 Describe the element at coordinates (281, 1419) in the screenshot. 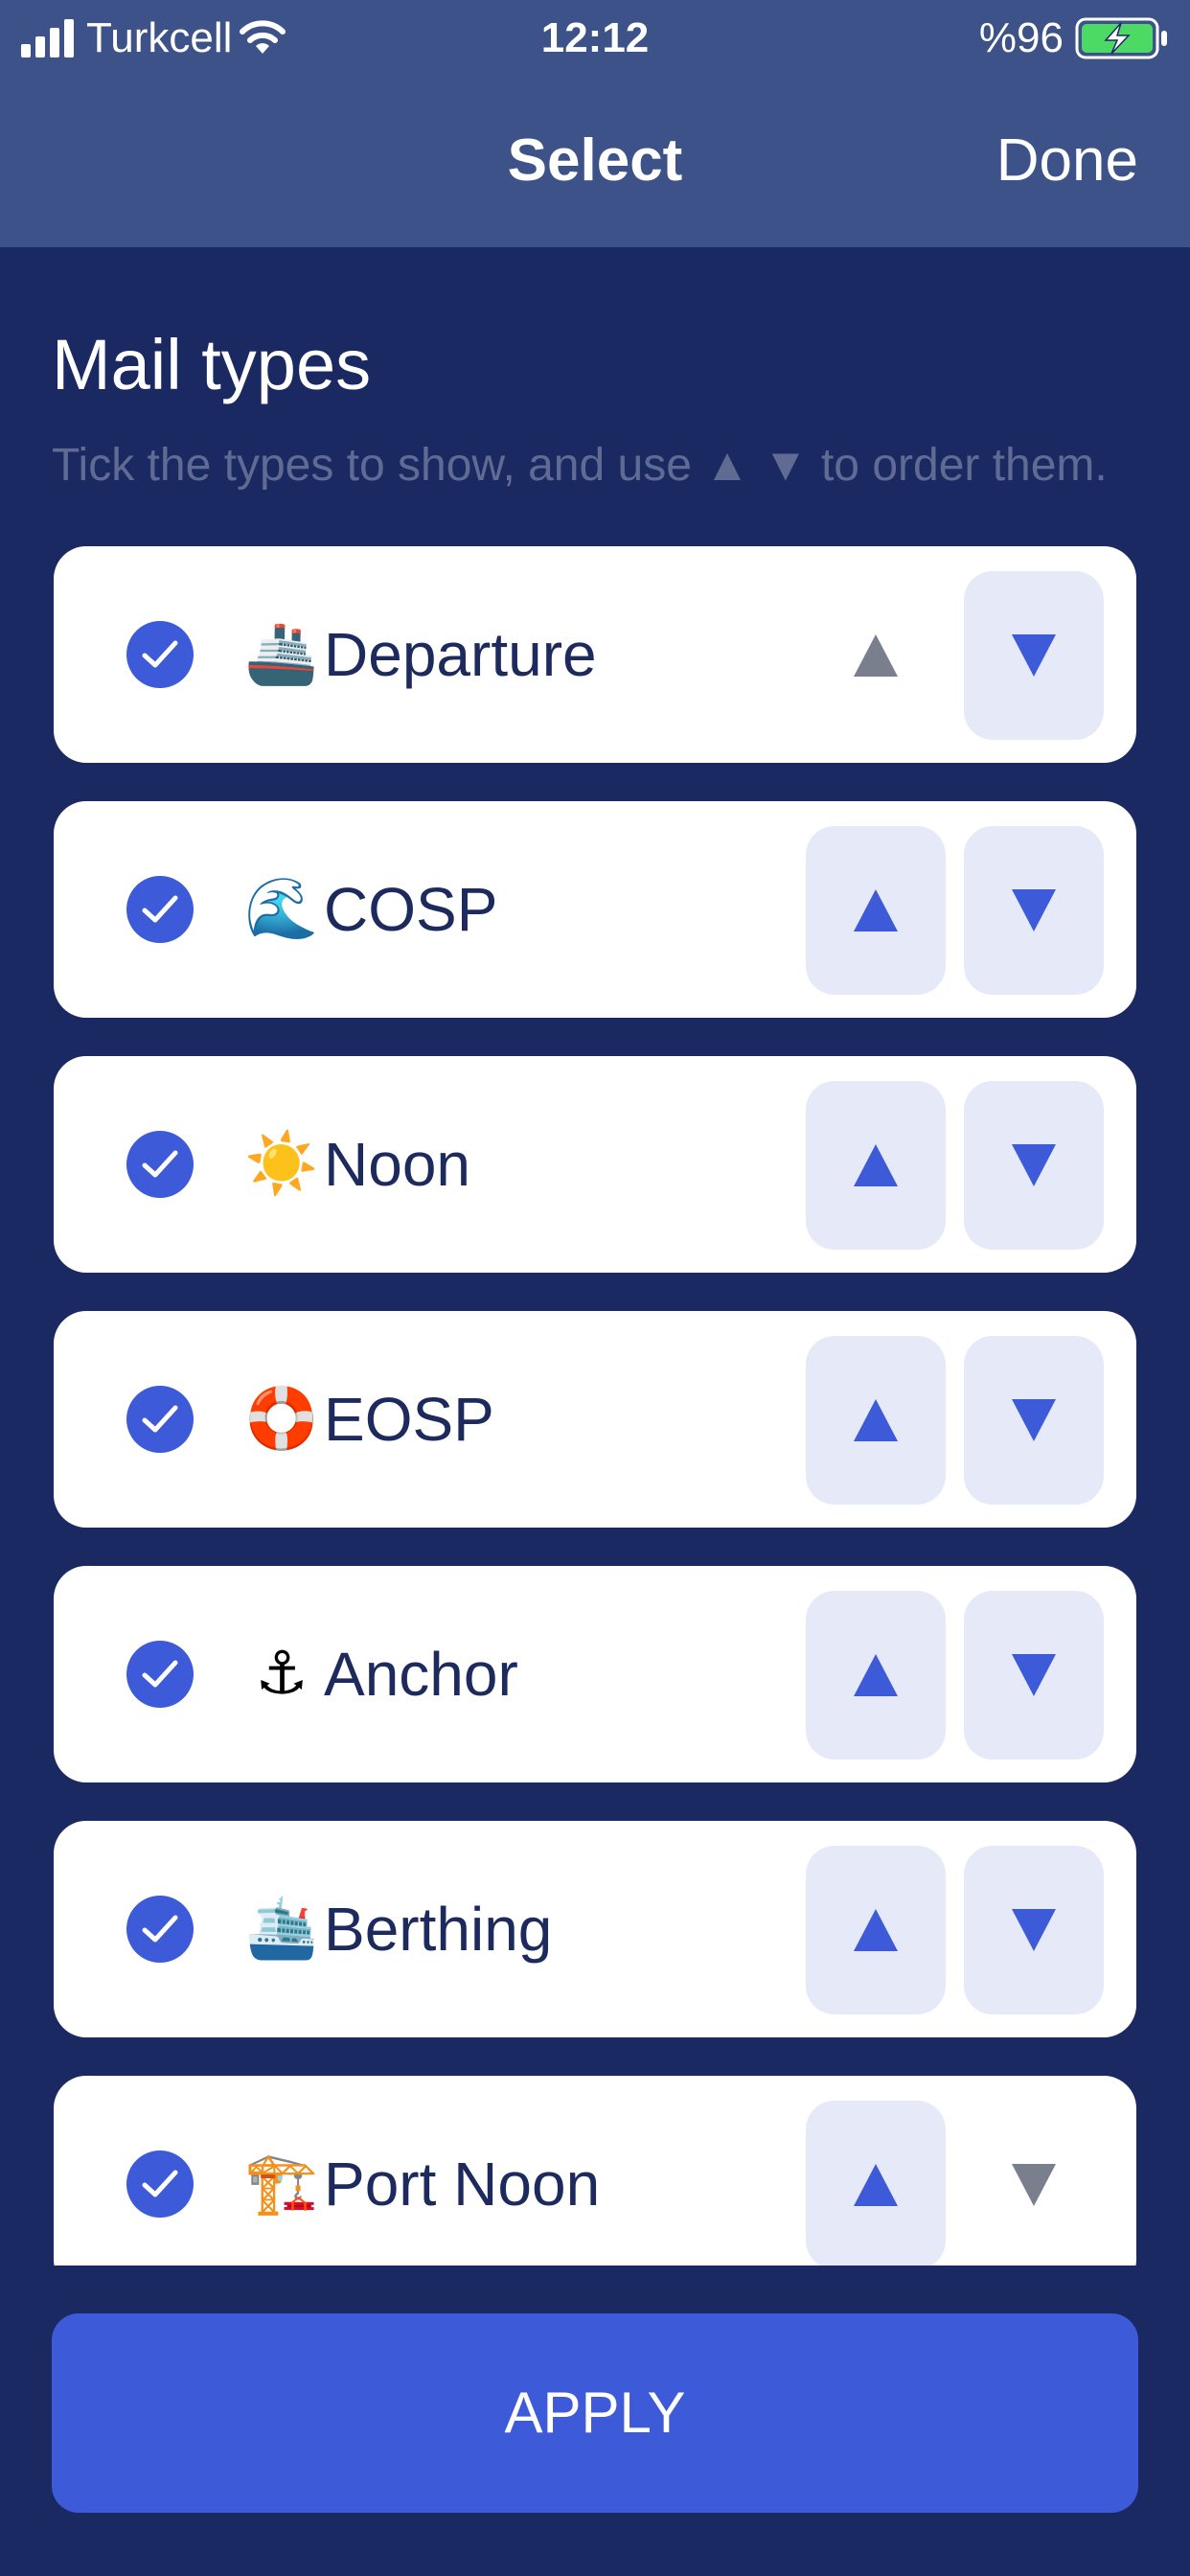

I see `mail-type-emoji-icon: 🛟` at that location.